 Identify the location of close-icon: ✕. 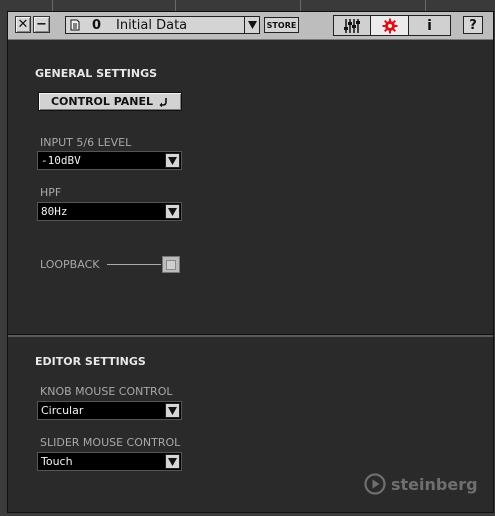
(23, 24).